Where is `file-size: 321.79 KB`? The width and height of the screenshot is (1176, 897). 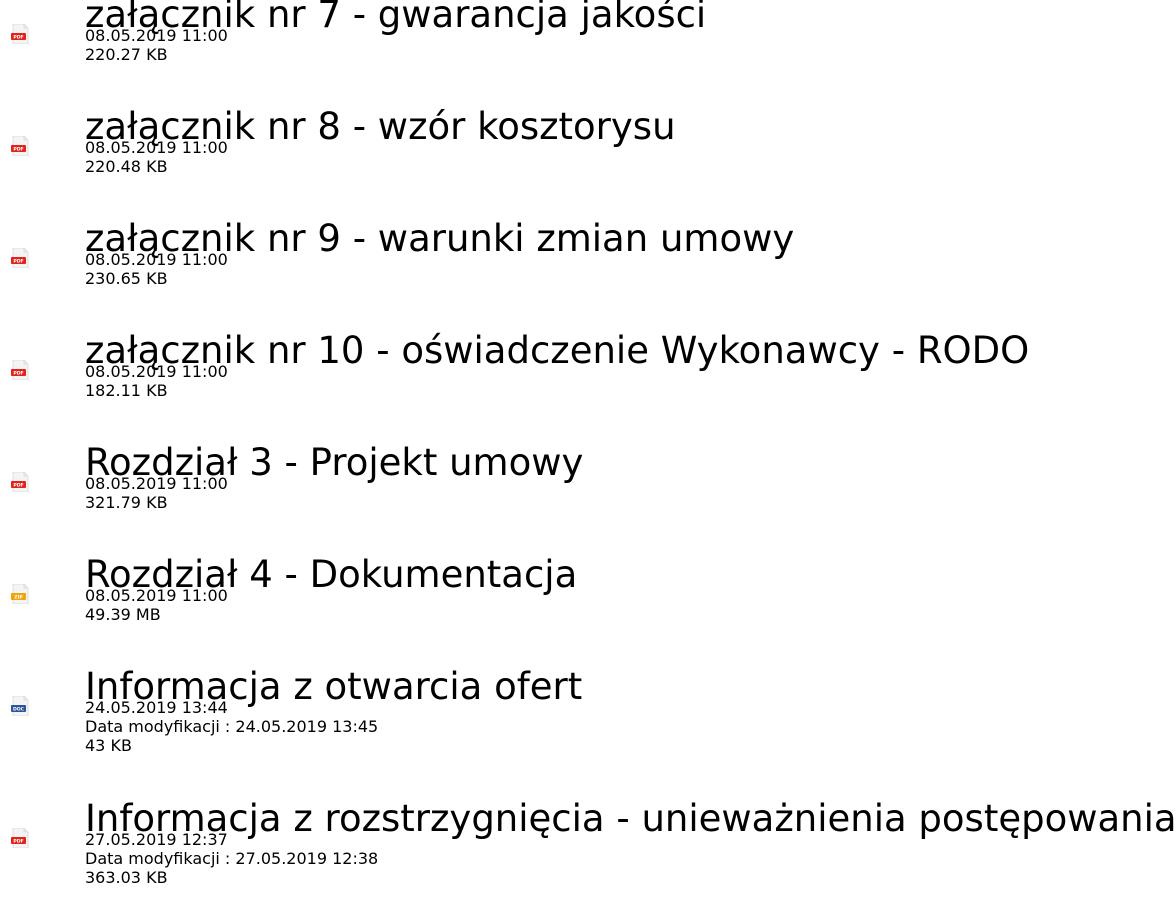 file-size: 321.79 KB is located at coordinates (126, 502).